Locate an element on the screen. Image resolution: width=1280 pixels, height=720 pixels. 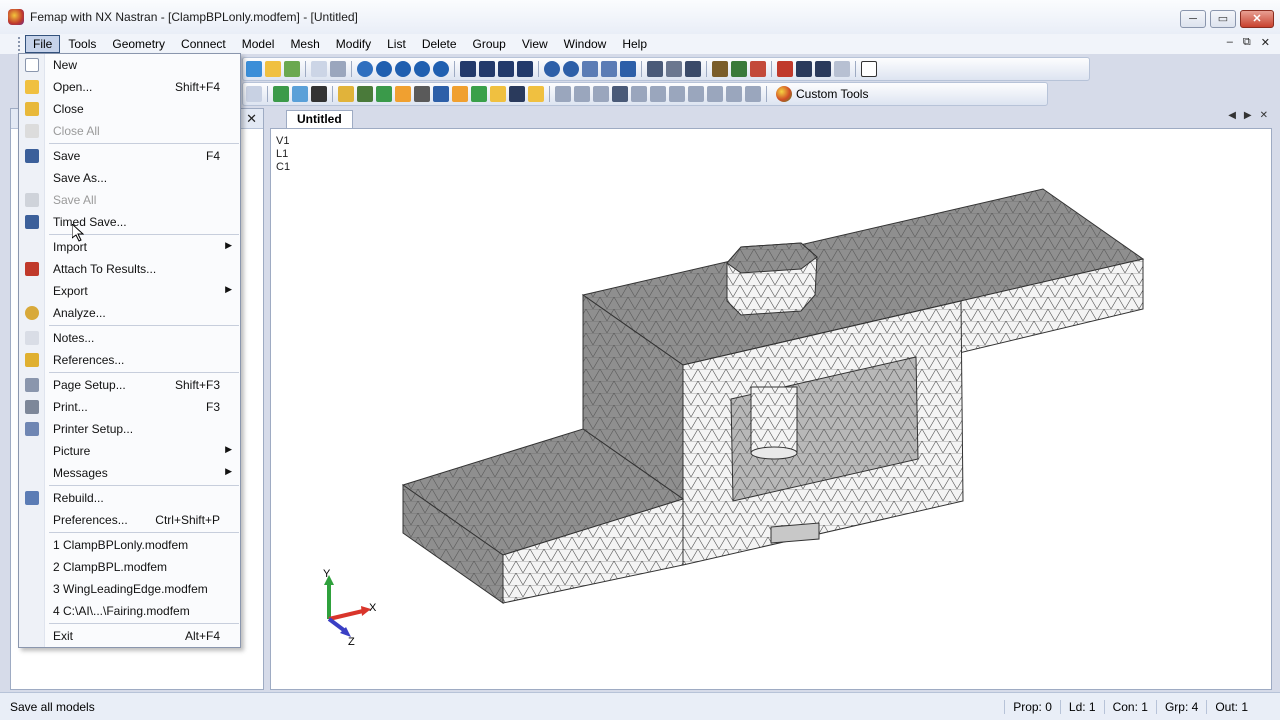
toolbar-mesh-tool-1-icon is located at coordinates (346, 94).